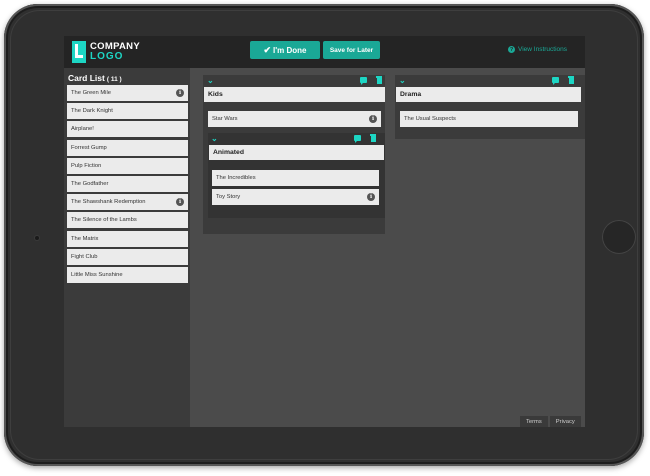 The image size is (650, 476). I want to click on group-card: The Usual Suspects, so click(489, 119).